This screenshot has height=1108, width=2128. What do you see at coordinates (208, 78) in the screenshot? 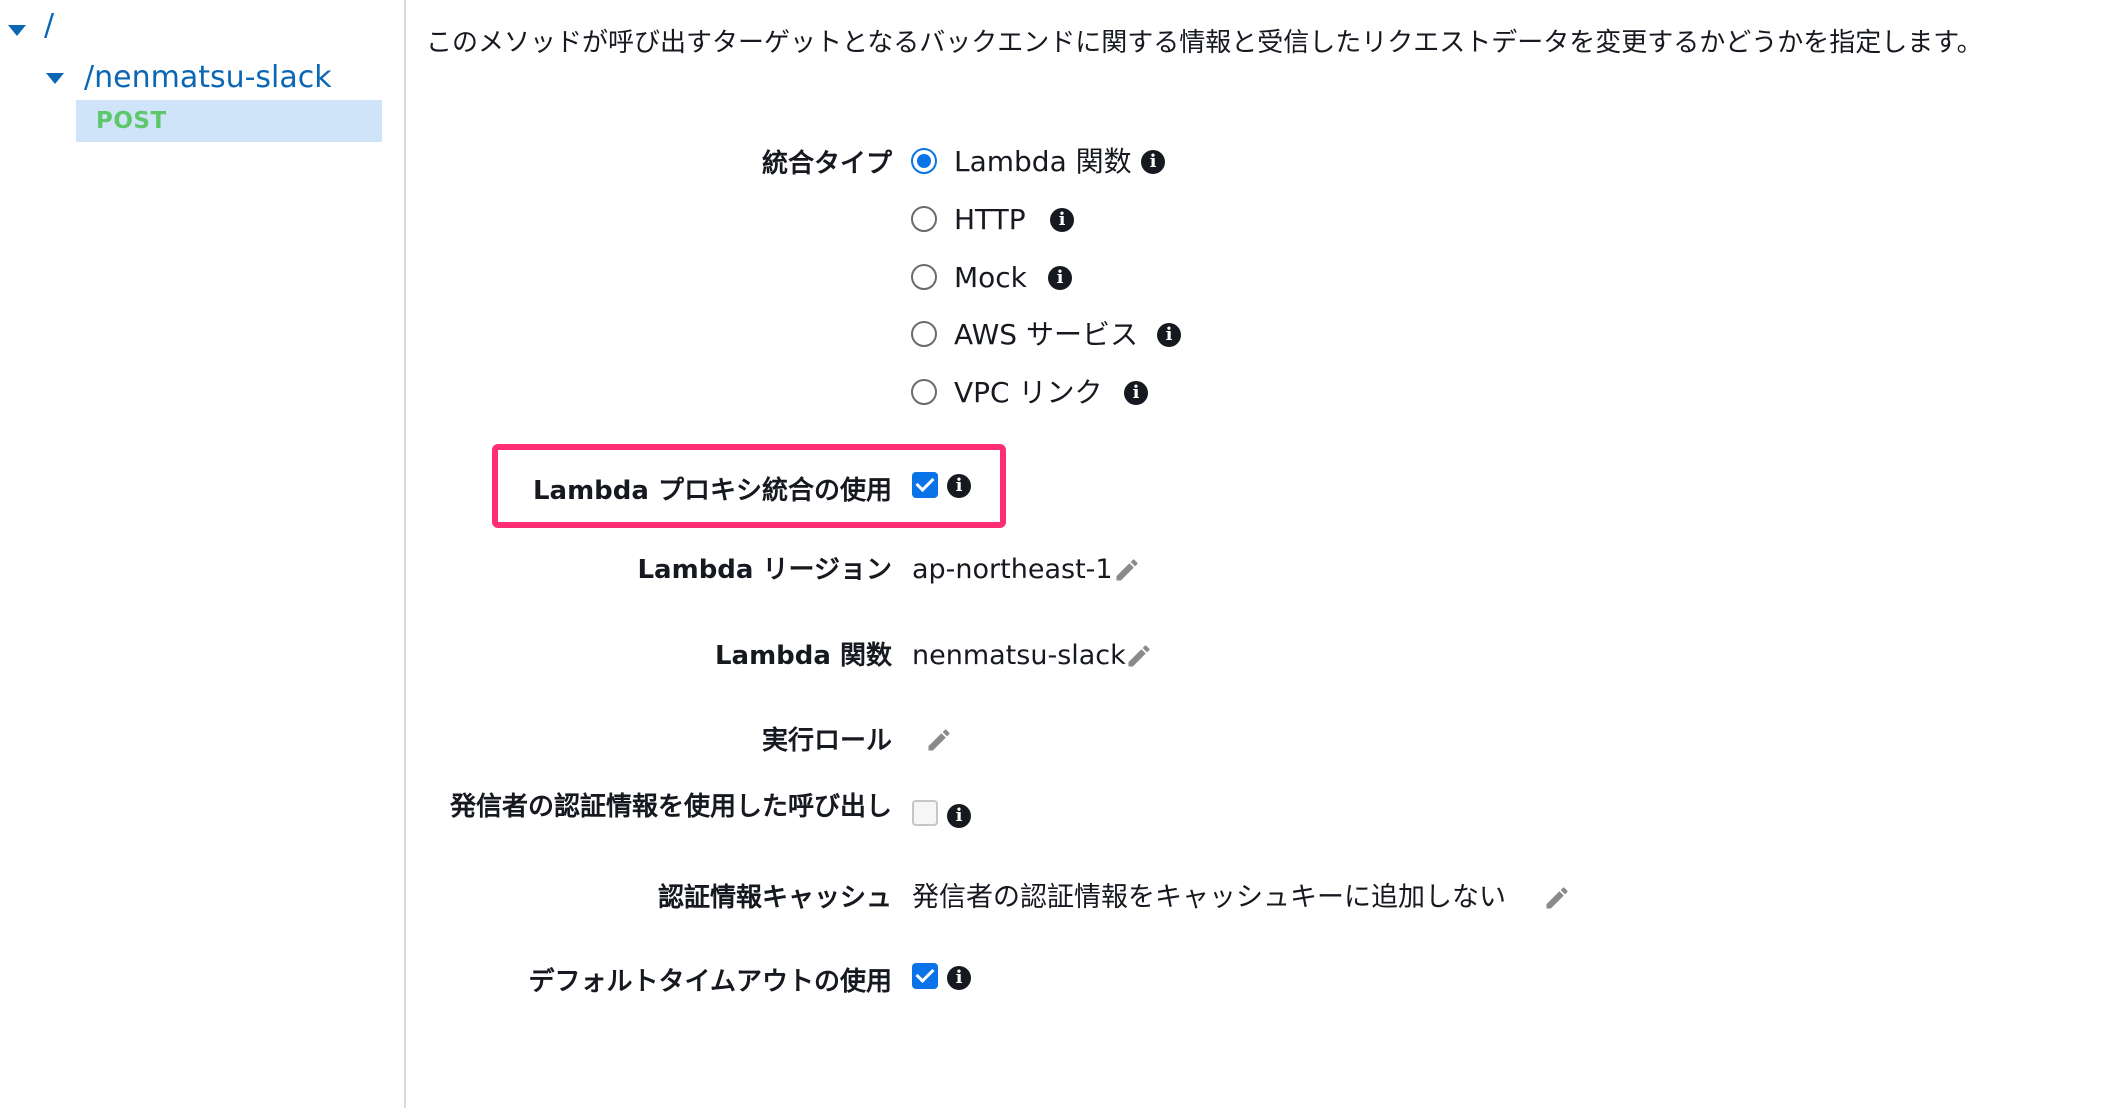
I see `tree-resource-path: /nenmatsu-slack` at bounding box center [208, 78].